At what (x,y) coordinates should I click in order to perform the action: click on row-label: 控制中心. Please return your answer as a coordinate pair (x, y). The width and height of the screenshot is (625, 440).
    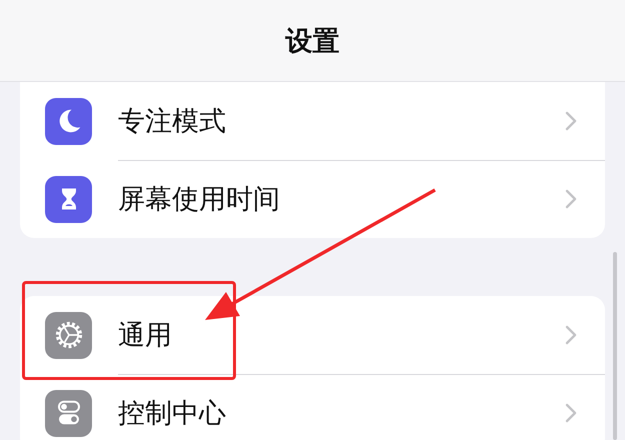
    Looking at the image, I should click on (172, 414).